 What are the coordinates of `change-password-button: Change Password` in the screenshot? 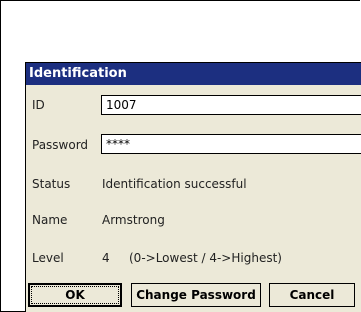 It's located at (196, 295).